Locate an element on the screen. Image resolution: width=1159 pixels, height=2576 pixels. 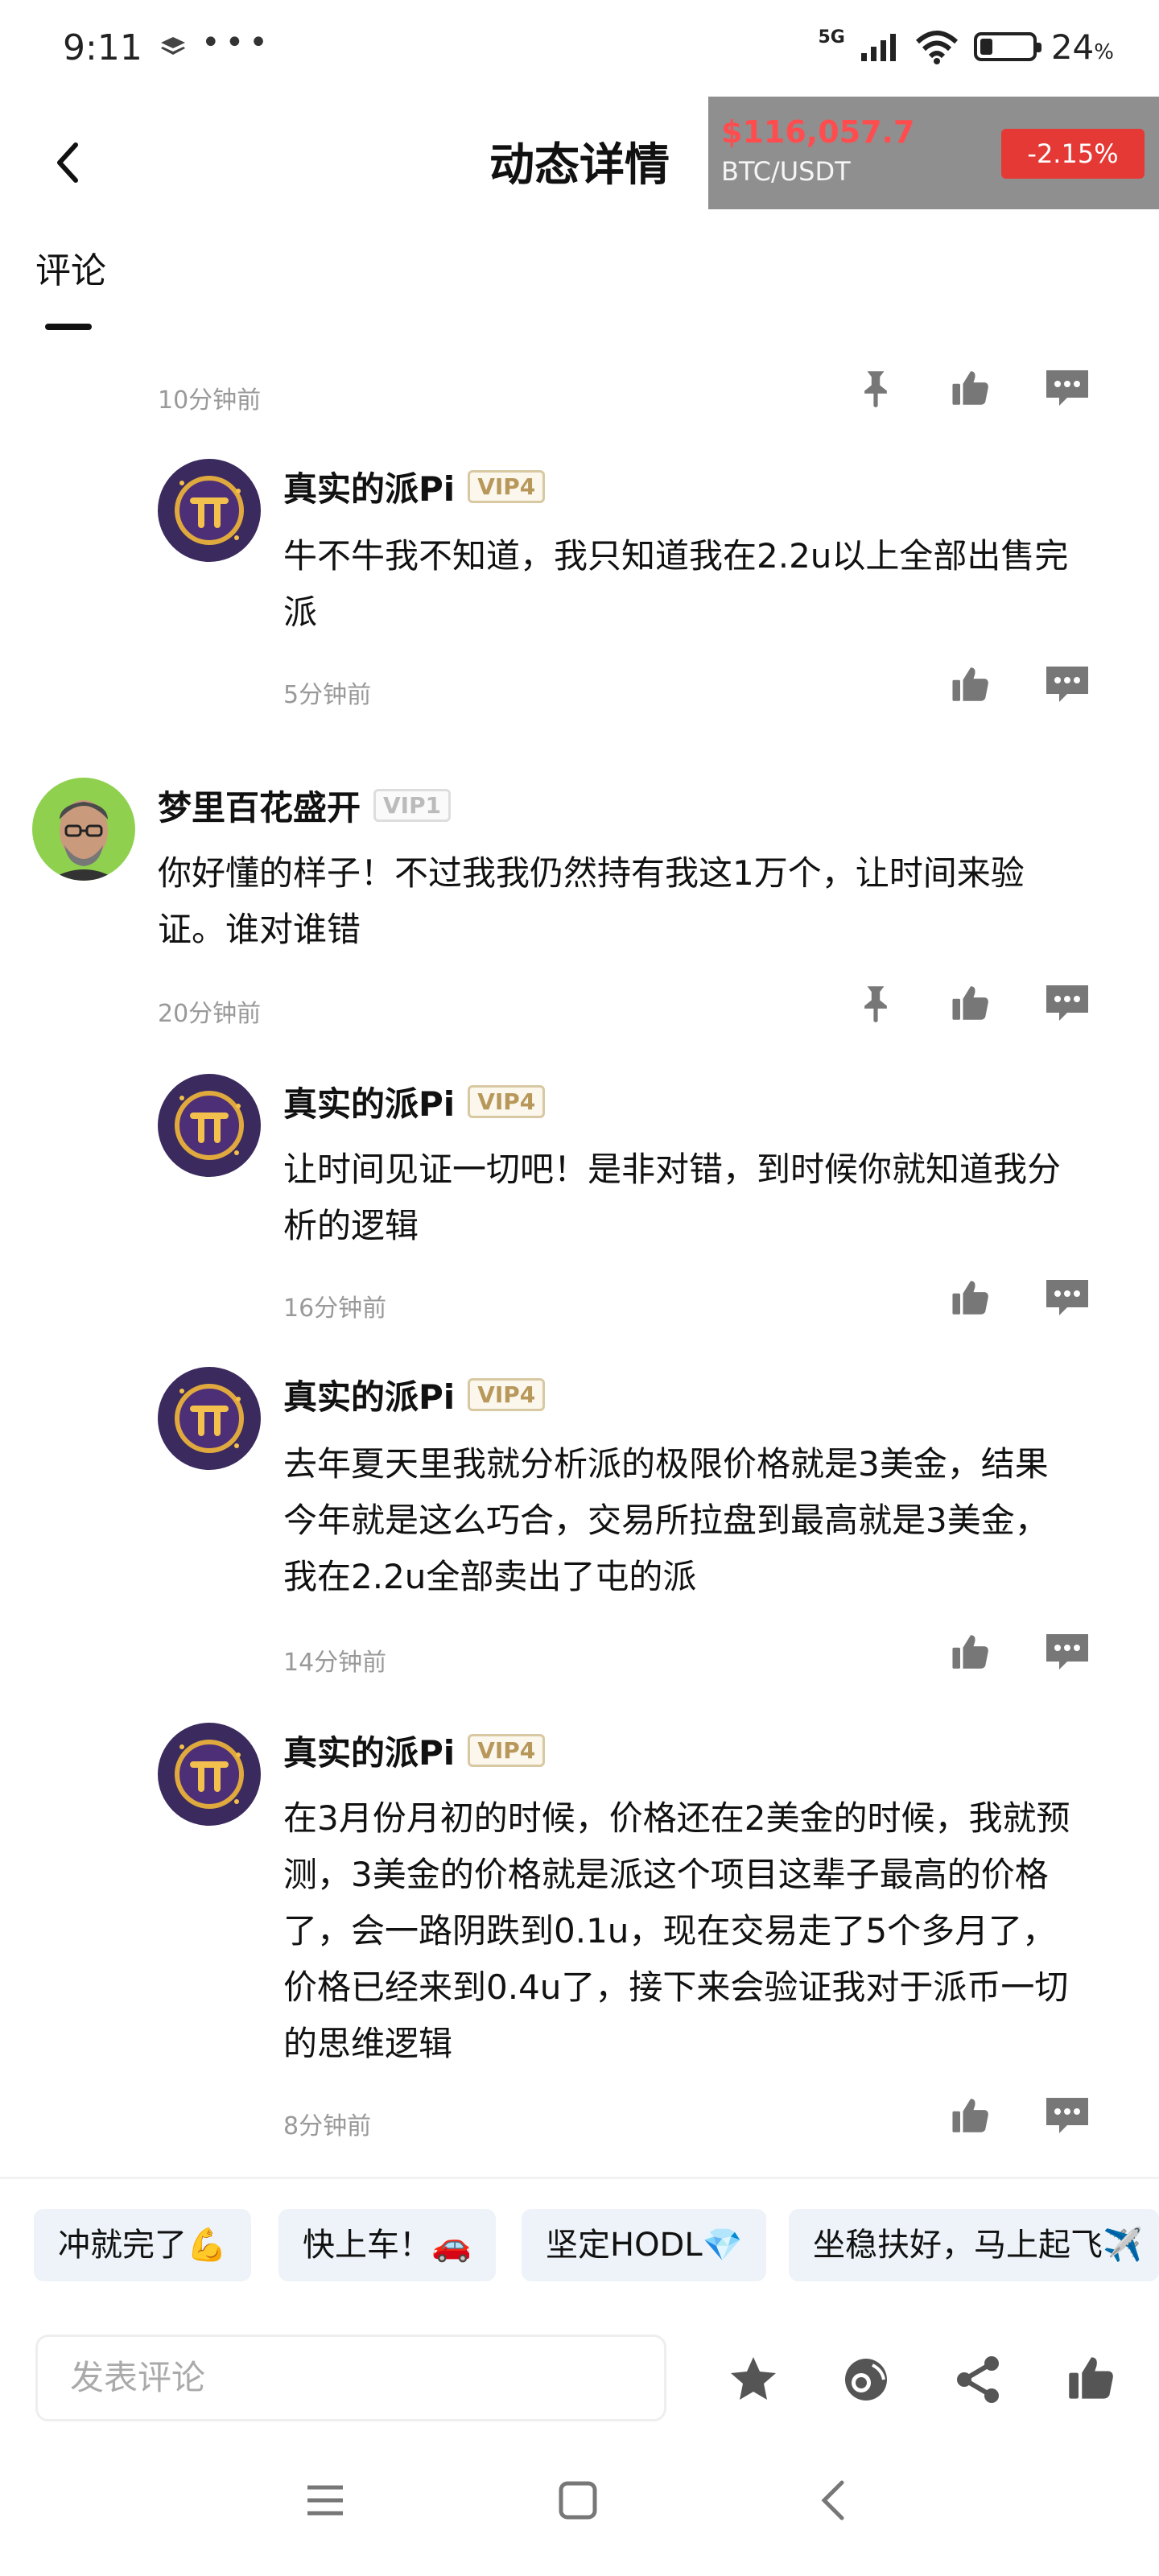
nav-back-icon is located at coordinates (834, 2500).